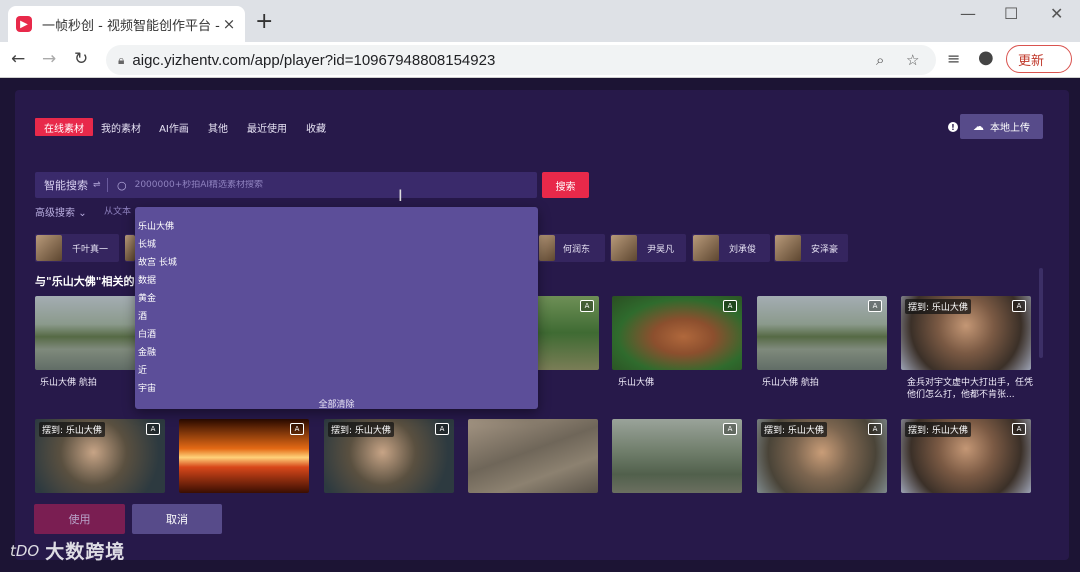 Image resolution: width=1080 pixels, height=572 pixels. I want to click on person-chip: 刘承俊, so click(731, 248).